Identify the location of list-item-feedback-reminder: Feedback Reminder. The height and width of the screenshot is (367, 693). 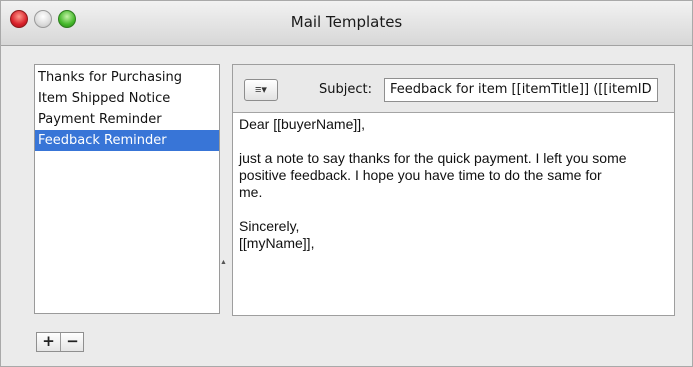
(127, 140).